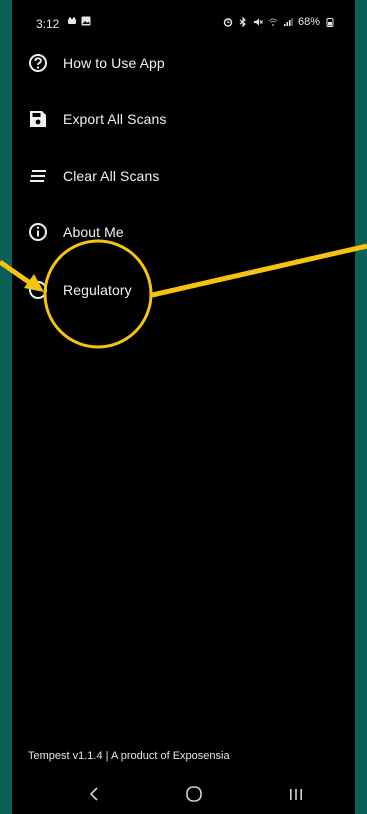  I want to click on recent-apps-icon, so click(296, 794).